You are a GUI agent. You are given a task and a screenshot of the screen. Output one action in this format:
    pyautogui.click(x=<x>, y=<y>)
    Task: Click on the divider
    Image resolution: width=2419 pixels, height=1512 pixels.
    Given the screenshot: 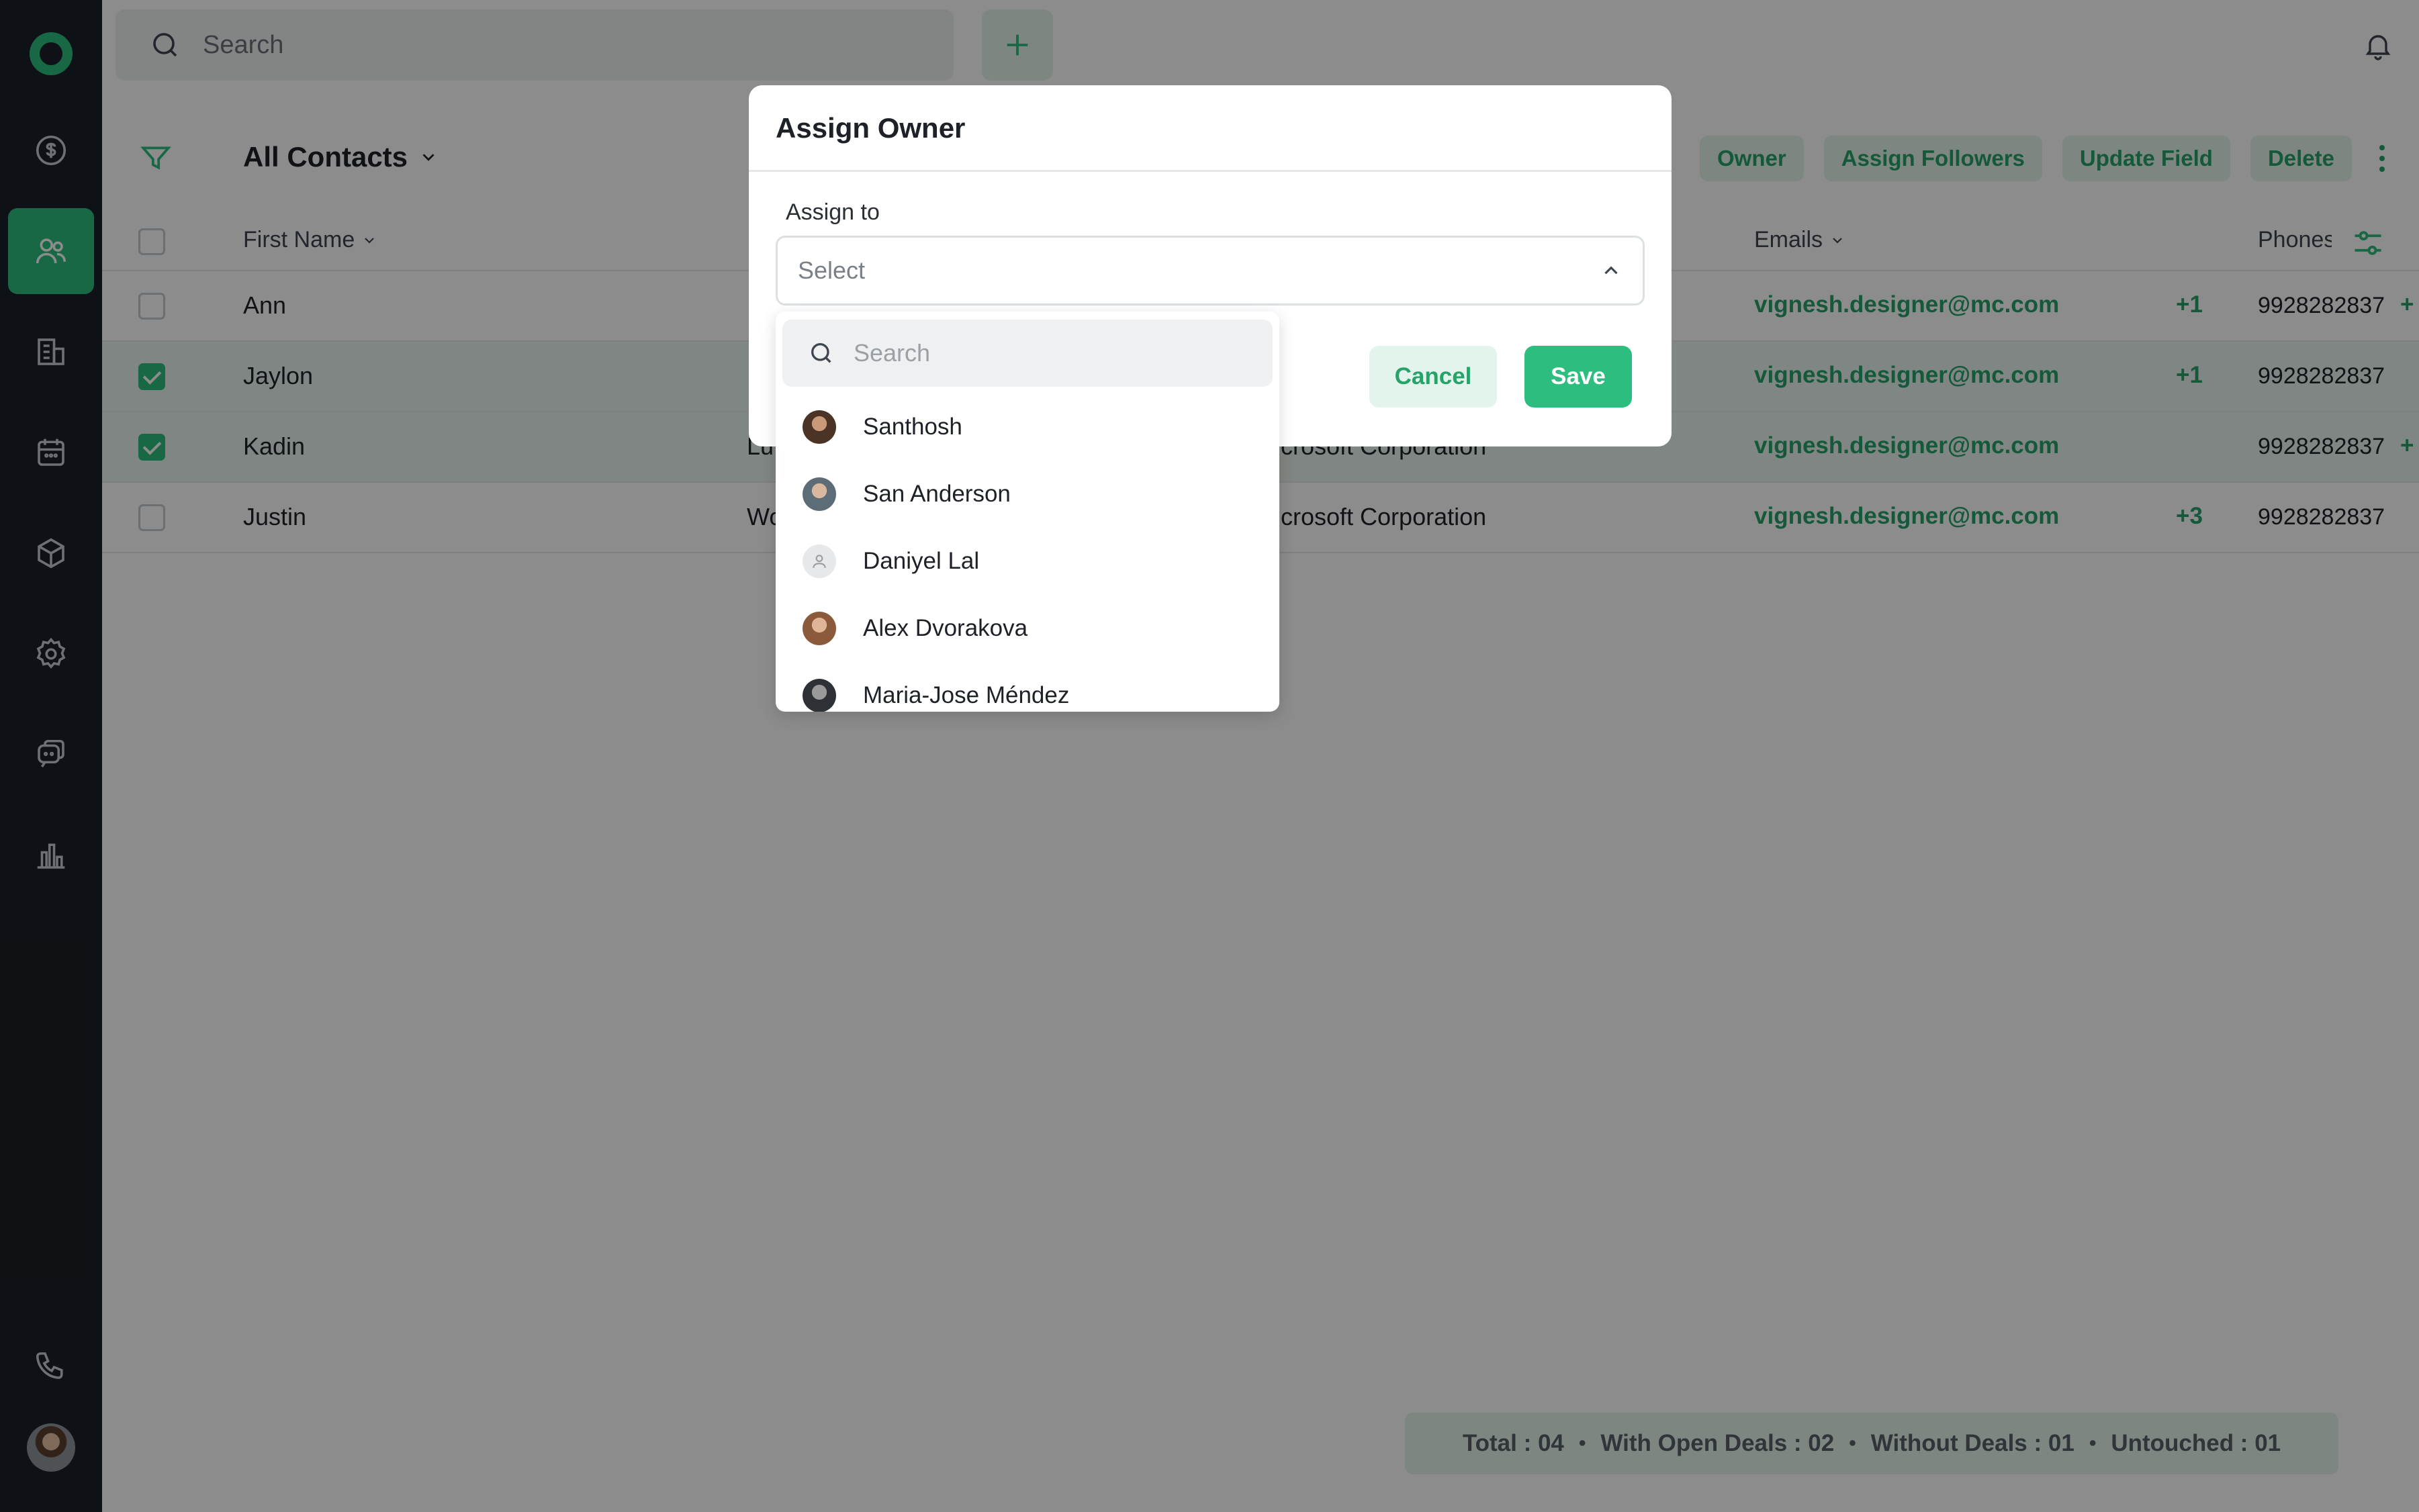 What is the action you would take?
    pyautogui.click(x=1210, y=171)
    